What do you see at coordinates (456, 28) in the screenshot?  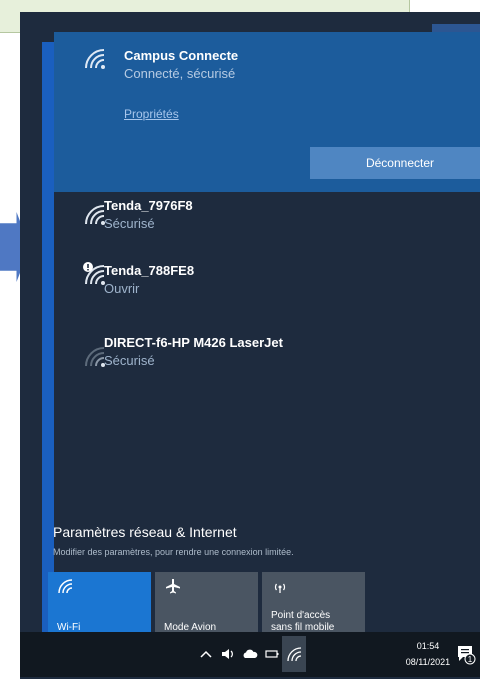 I see `top-stripe` at bounding box center [456, 28].